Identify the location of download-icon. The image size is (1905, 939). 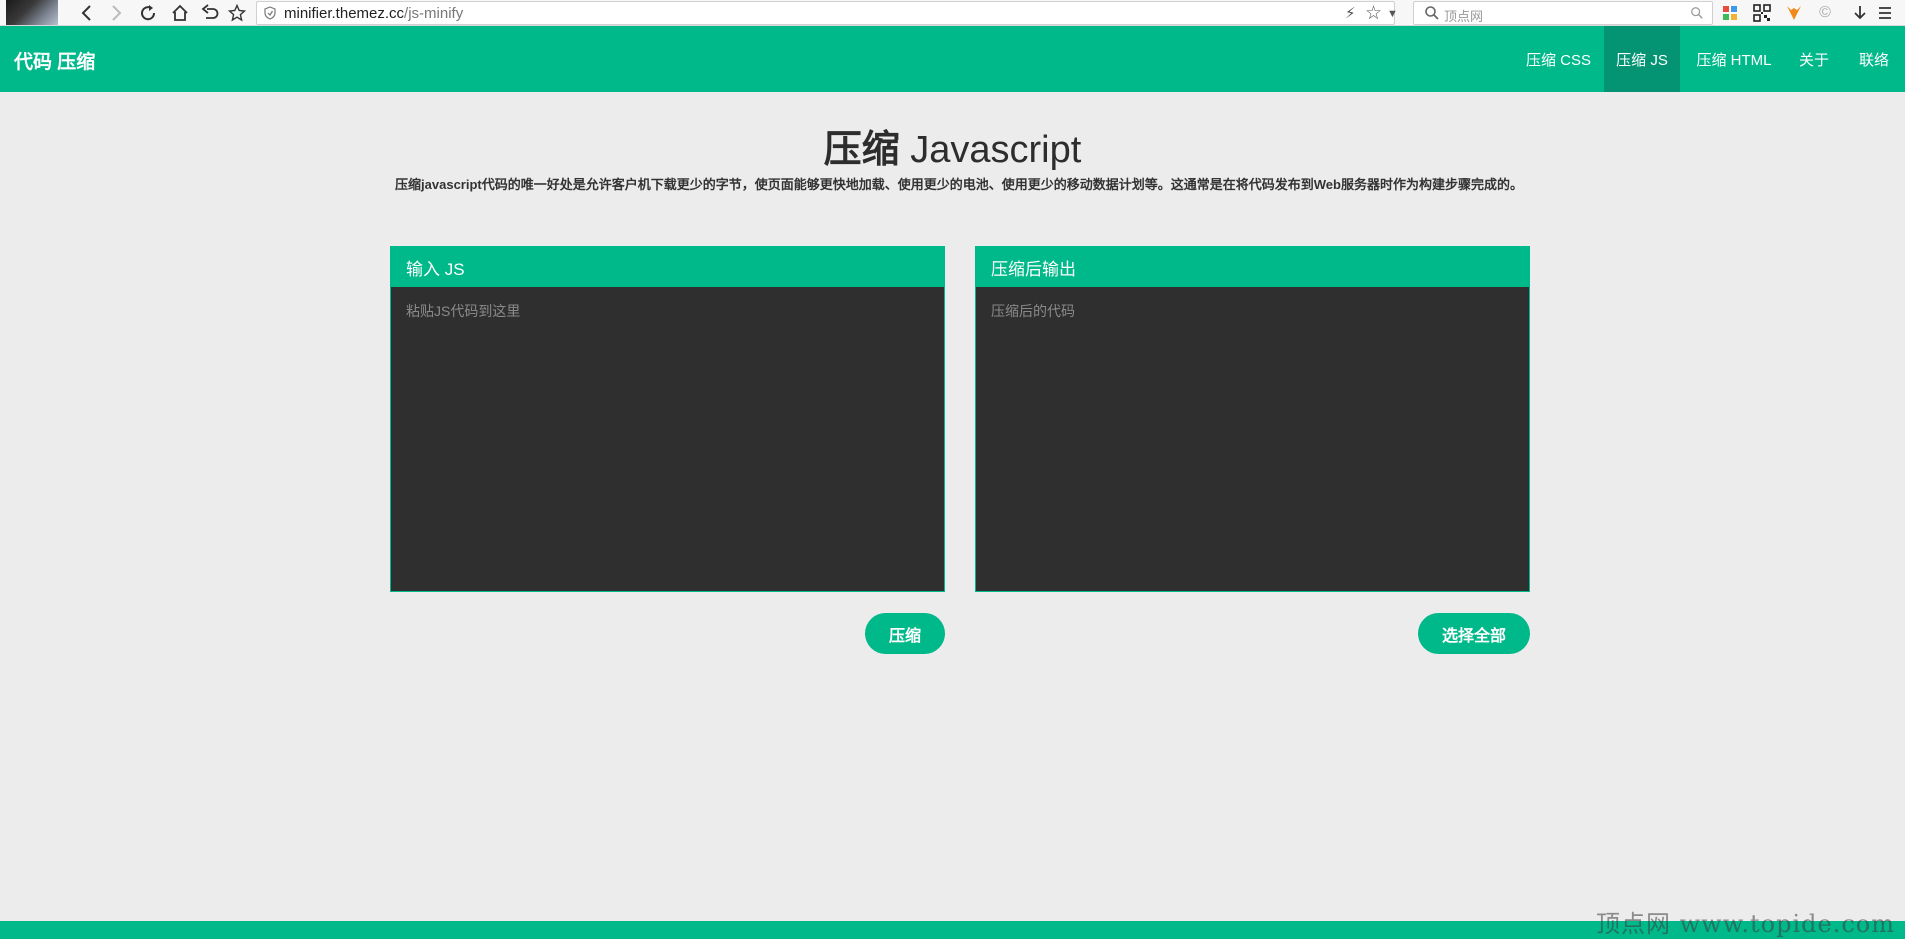
(1860, 13).